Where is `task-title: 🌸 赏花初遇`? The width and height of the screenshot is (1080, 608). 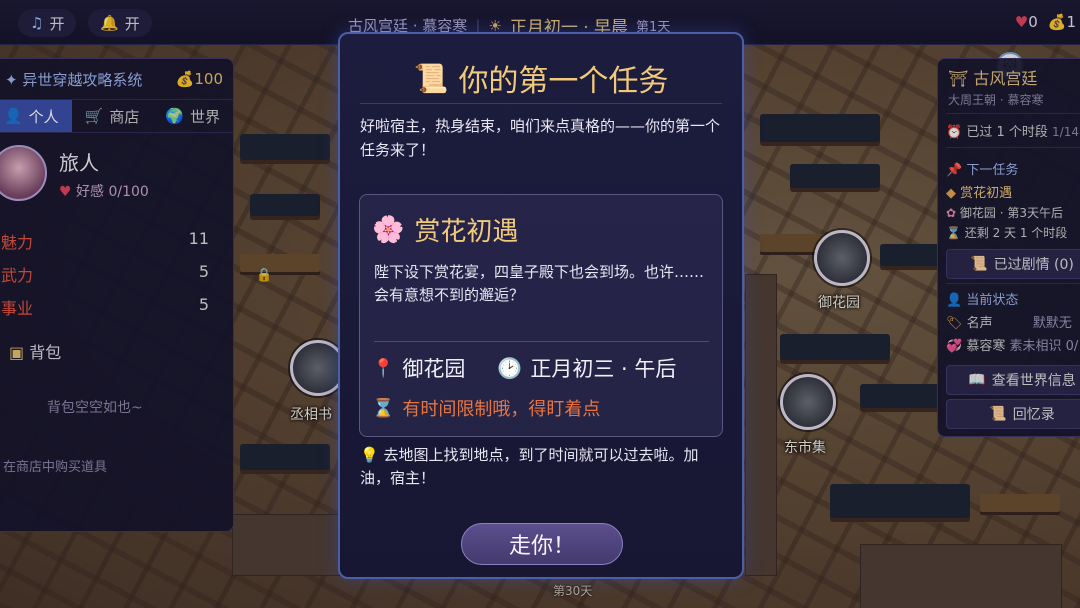
task-title: 🌸 赏花初遇 is located at coordinates (445, 229).